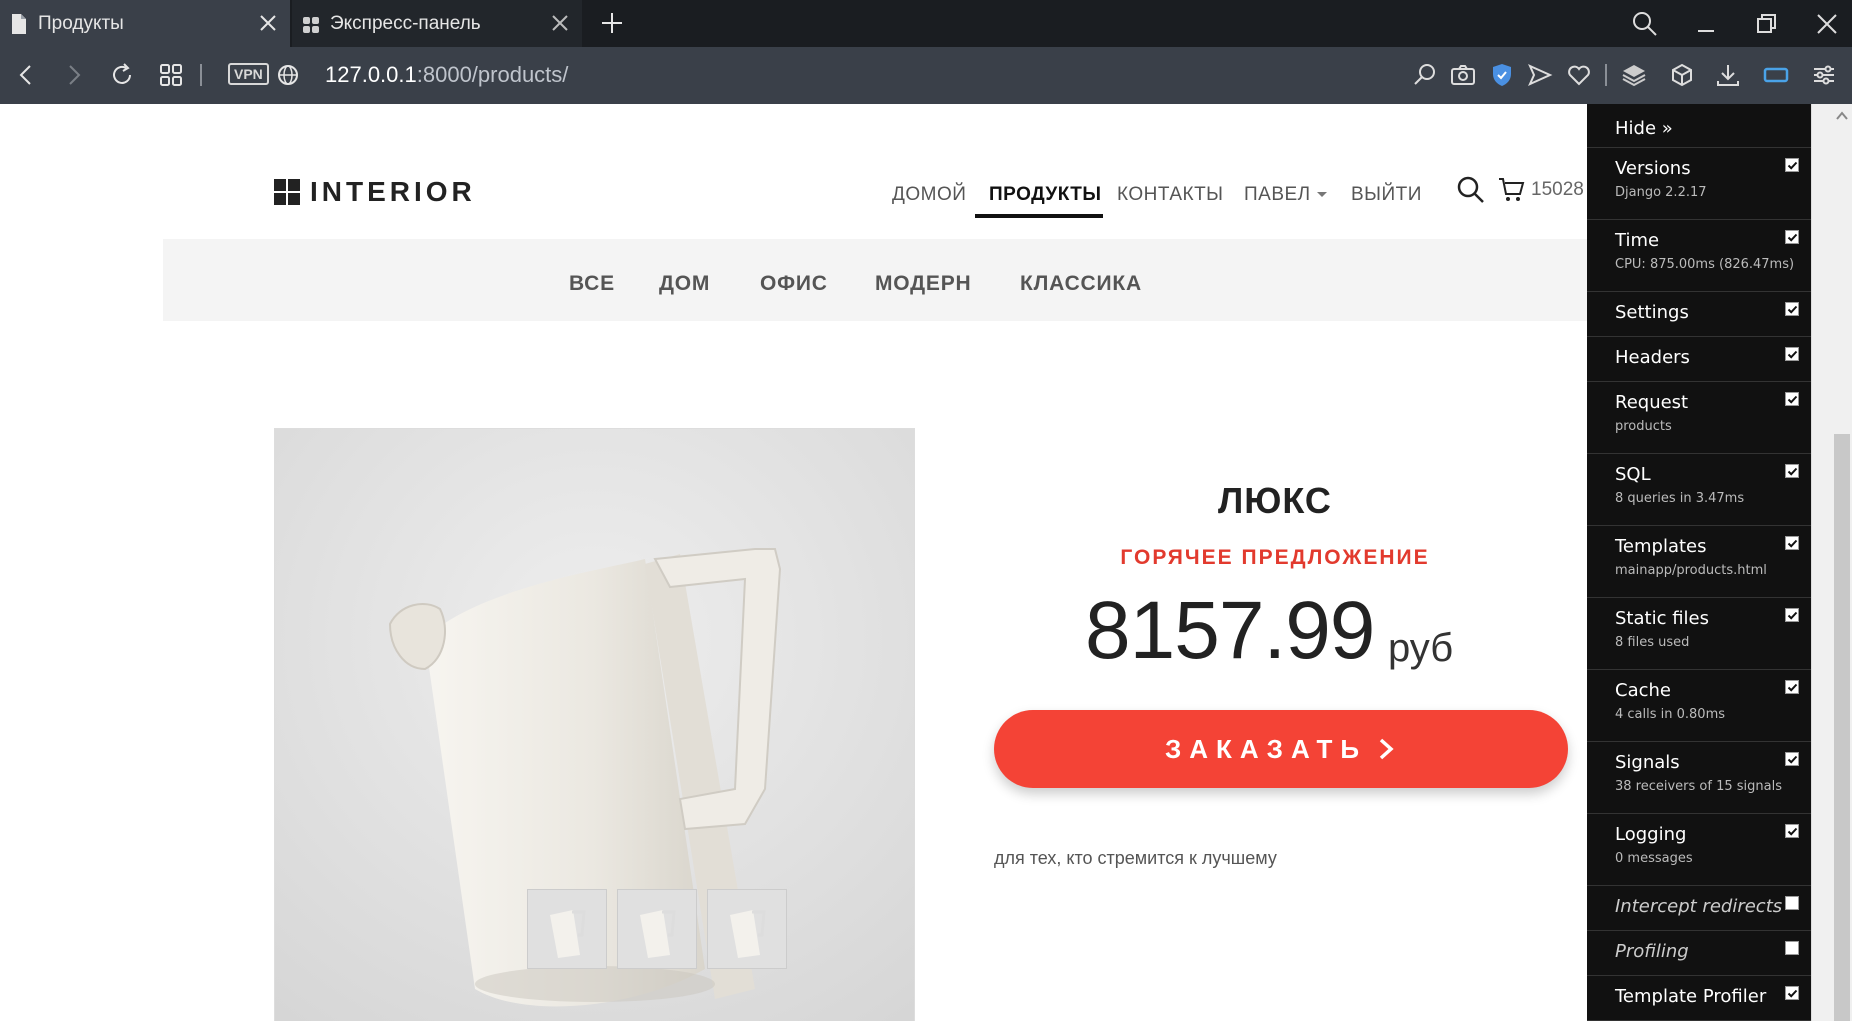 Image resolution: width=1852 pixels, height=1021 pixels. Describe the element at coordinates (1425, 75) in the screenshot. I see `search-page-icon` at that location.